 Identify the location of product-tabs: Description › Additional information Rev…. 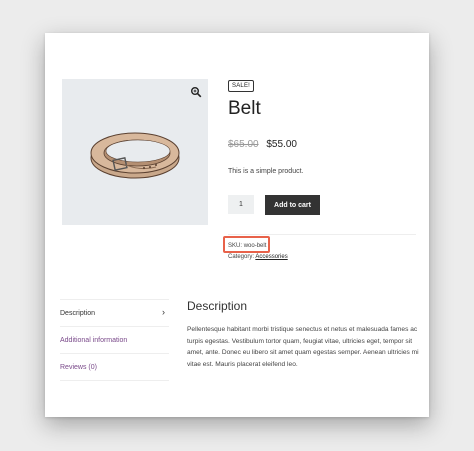
(114, 340).